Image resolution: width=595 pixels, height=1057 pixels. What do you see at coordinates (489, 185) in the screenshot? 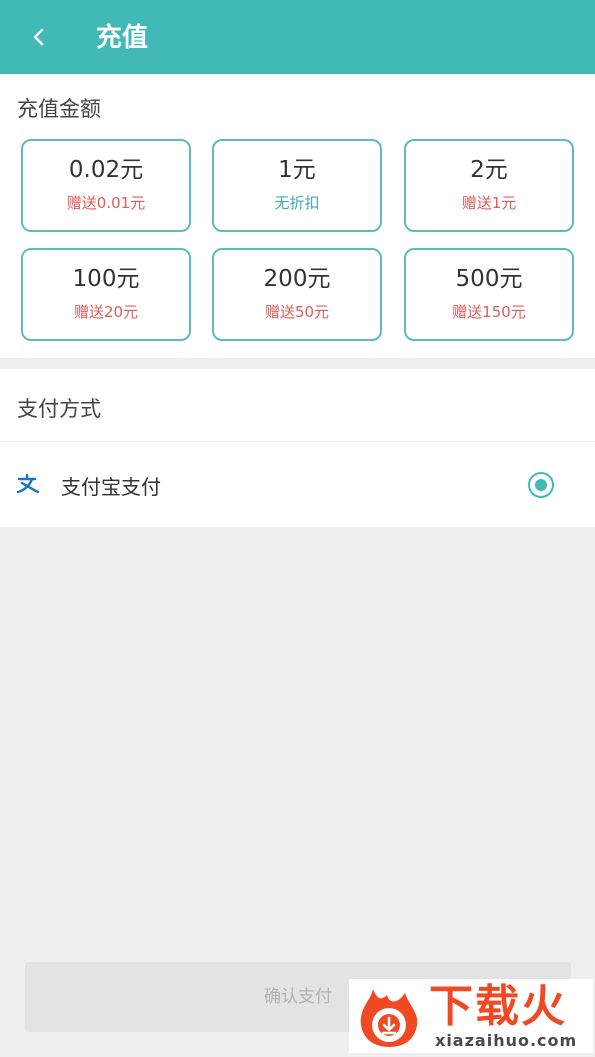
I see `amount-option-3: 2元 赠送1元` at bounding box center [489, 185].